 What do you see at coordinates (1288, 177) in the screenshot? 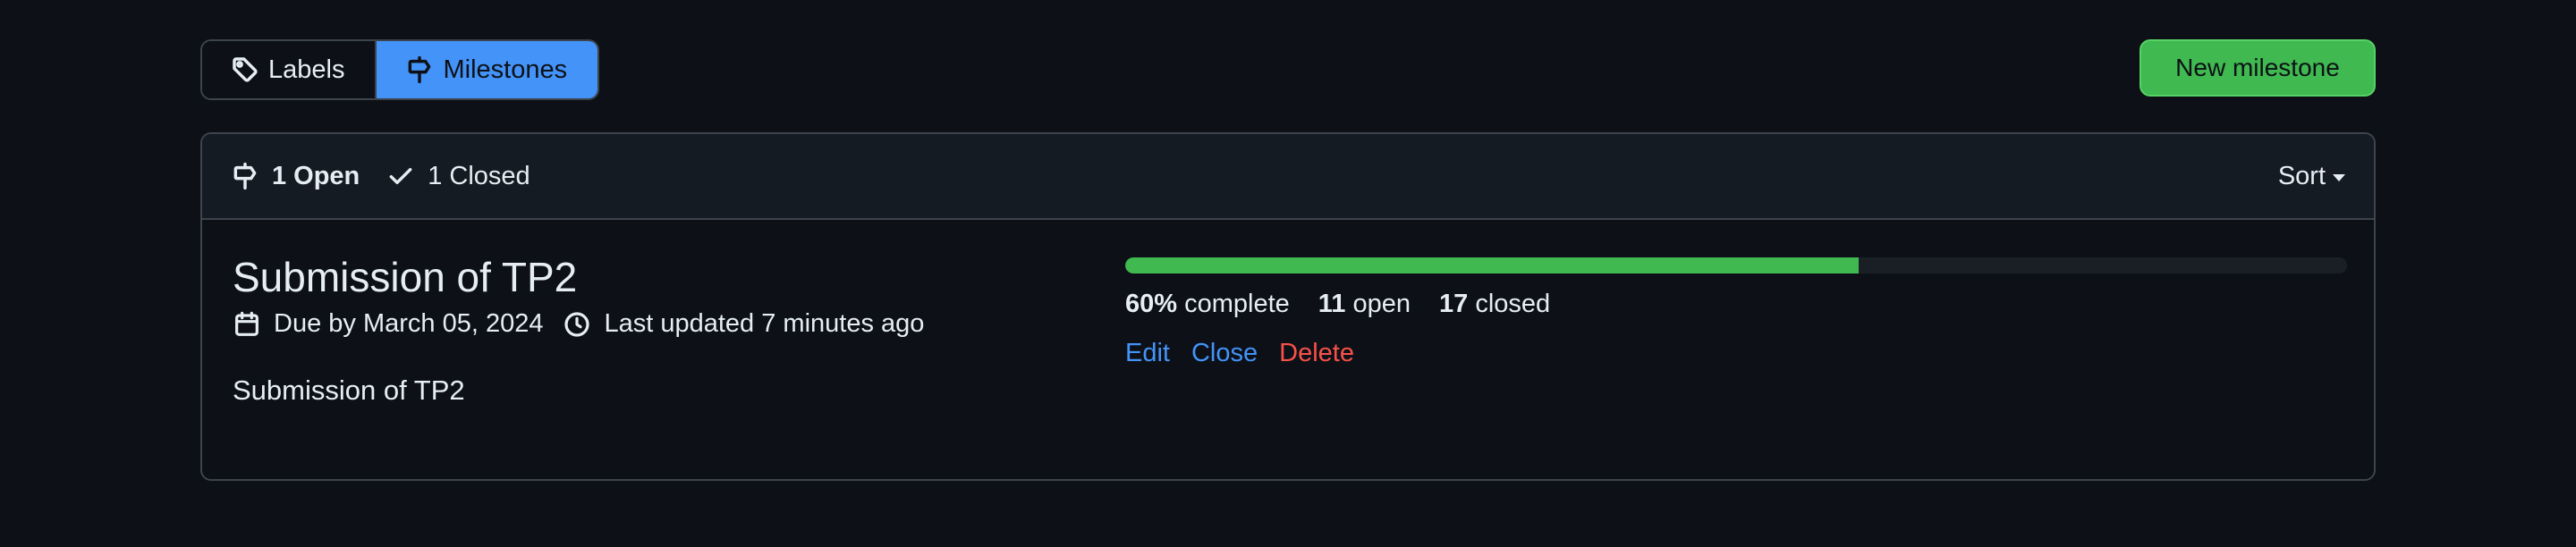
I see `milestones-list-header: 1 Open 1 Closed Sort` at bounding box center [1288, 177].